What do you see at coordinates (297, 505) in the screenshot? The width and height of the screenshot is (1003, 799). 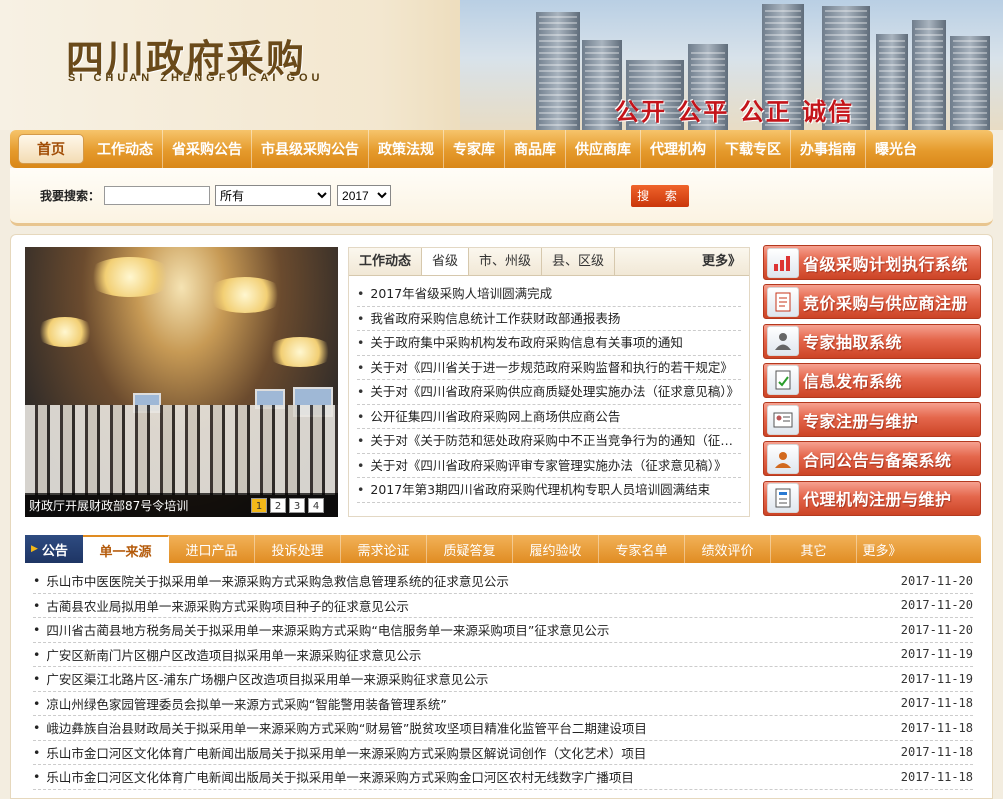 I see `slideshow-page-3: 3` at bounding box center [297, 505].